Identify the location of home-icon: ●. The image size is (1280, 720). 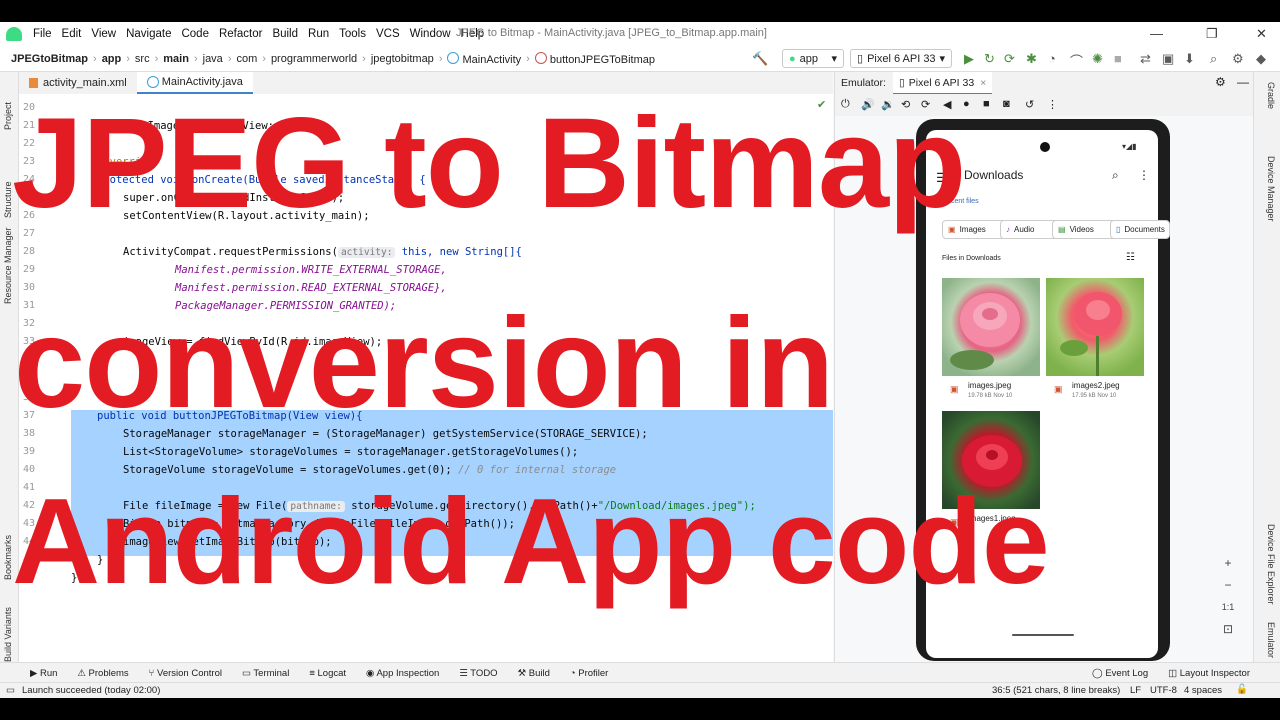
(966, 104).